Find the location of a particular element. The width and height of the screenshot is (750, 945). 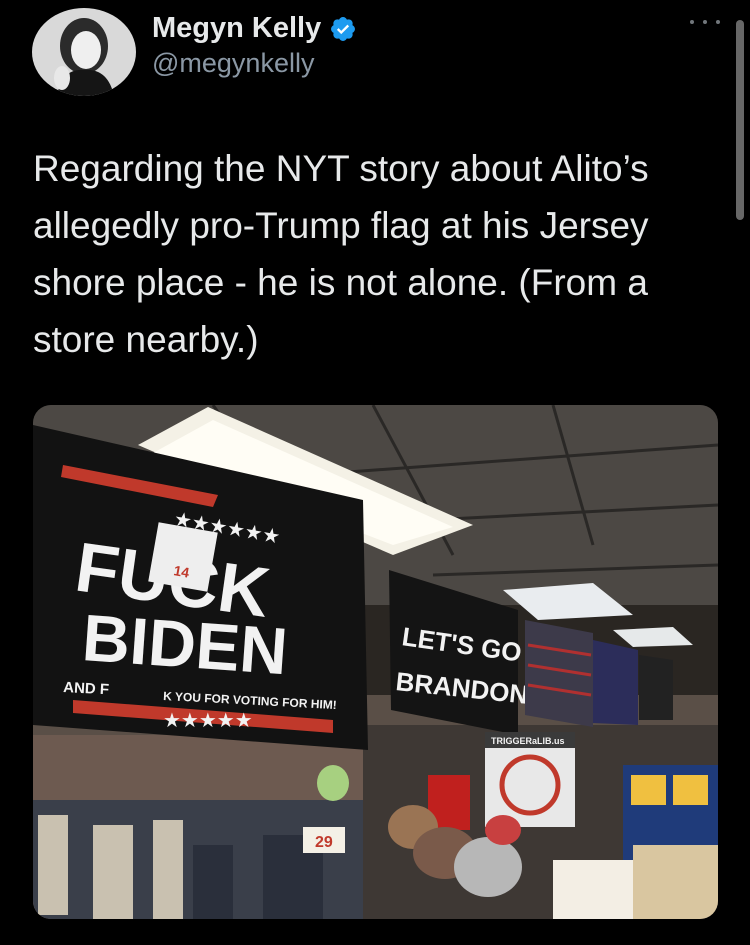

price-sign: 29 is located at coordinates (324, 842).